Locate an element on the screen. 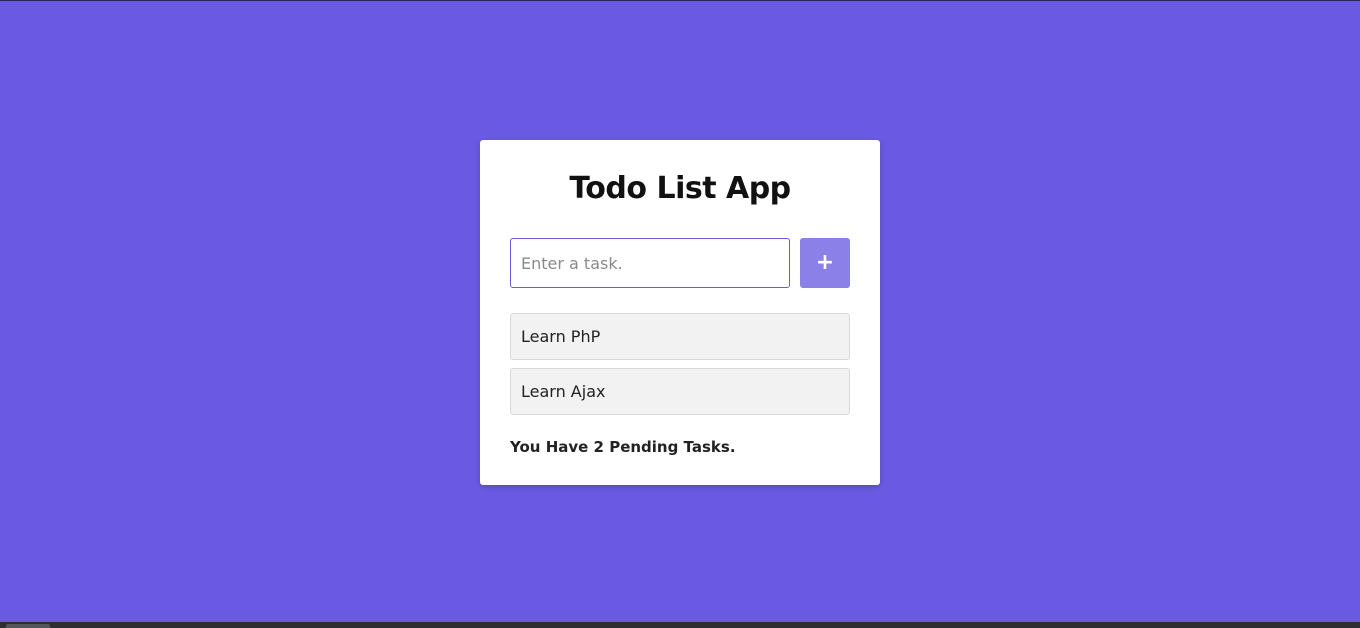 This screenshot has width=1360, height=628. task-label: Learn PhP is located at coordinates (561, 336).